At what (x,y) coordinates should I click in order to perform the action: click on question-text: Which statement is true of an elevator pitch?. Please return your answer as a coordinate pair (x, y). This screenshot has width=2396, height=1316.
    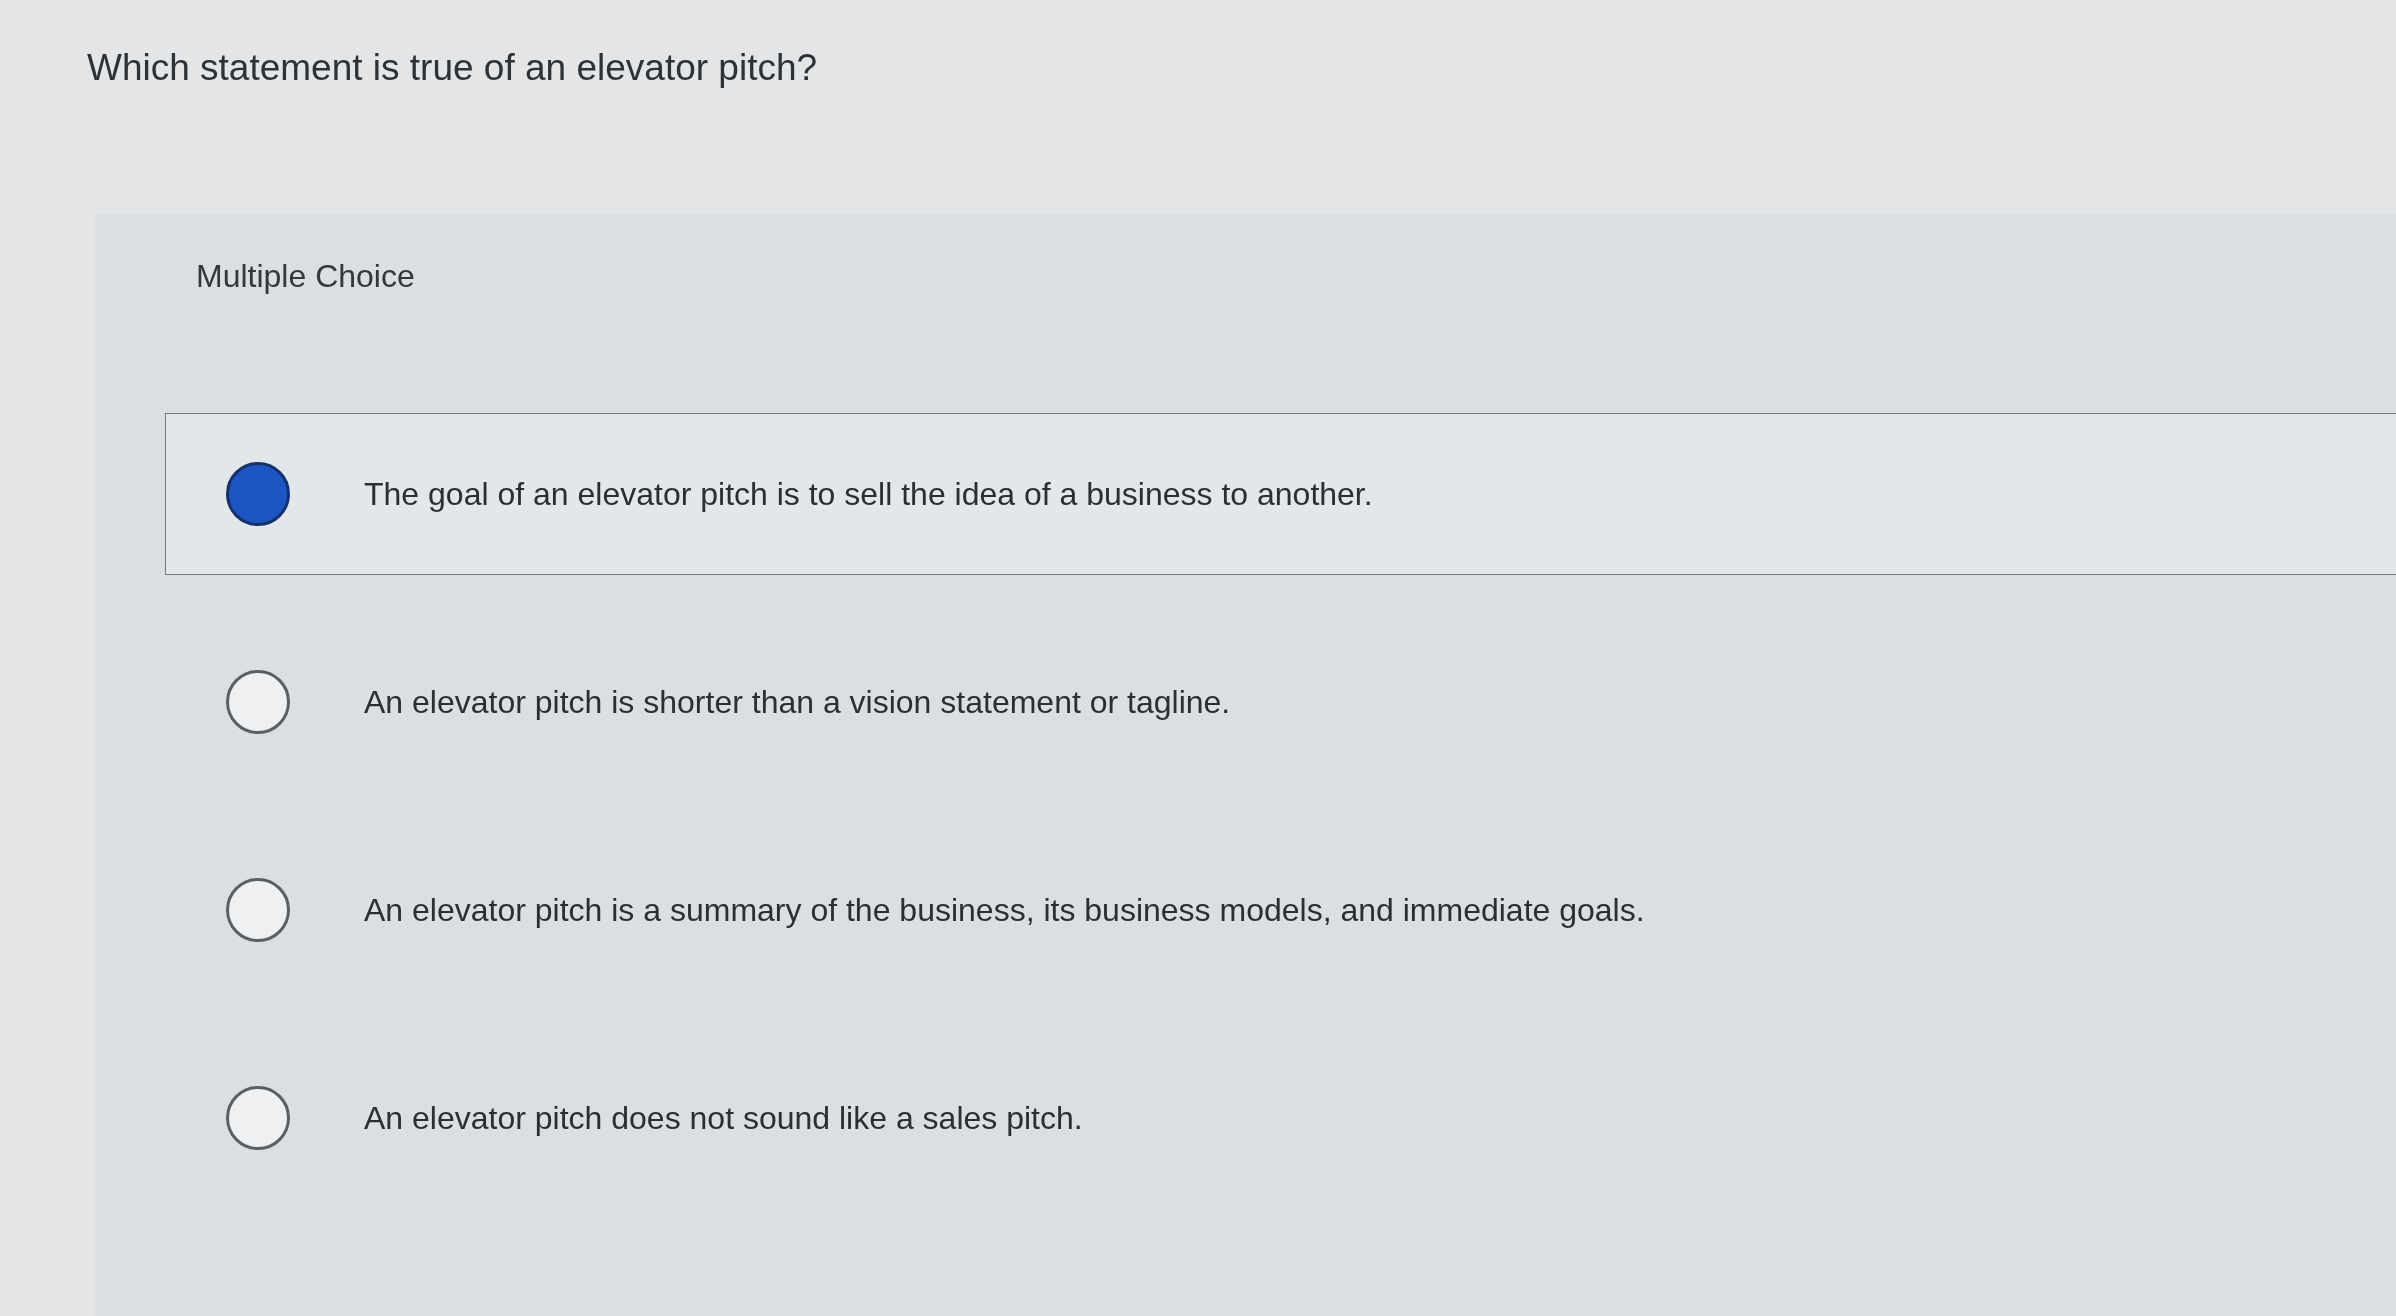
    Looking at the image, I should click on (452, 68).